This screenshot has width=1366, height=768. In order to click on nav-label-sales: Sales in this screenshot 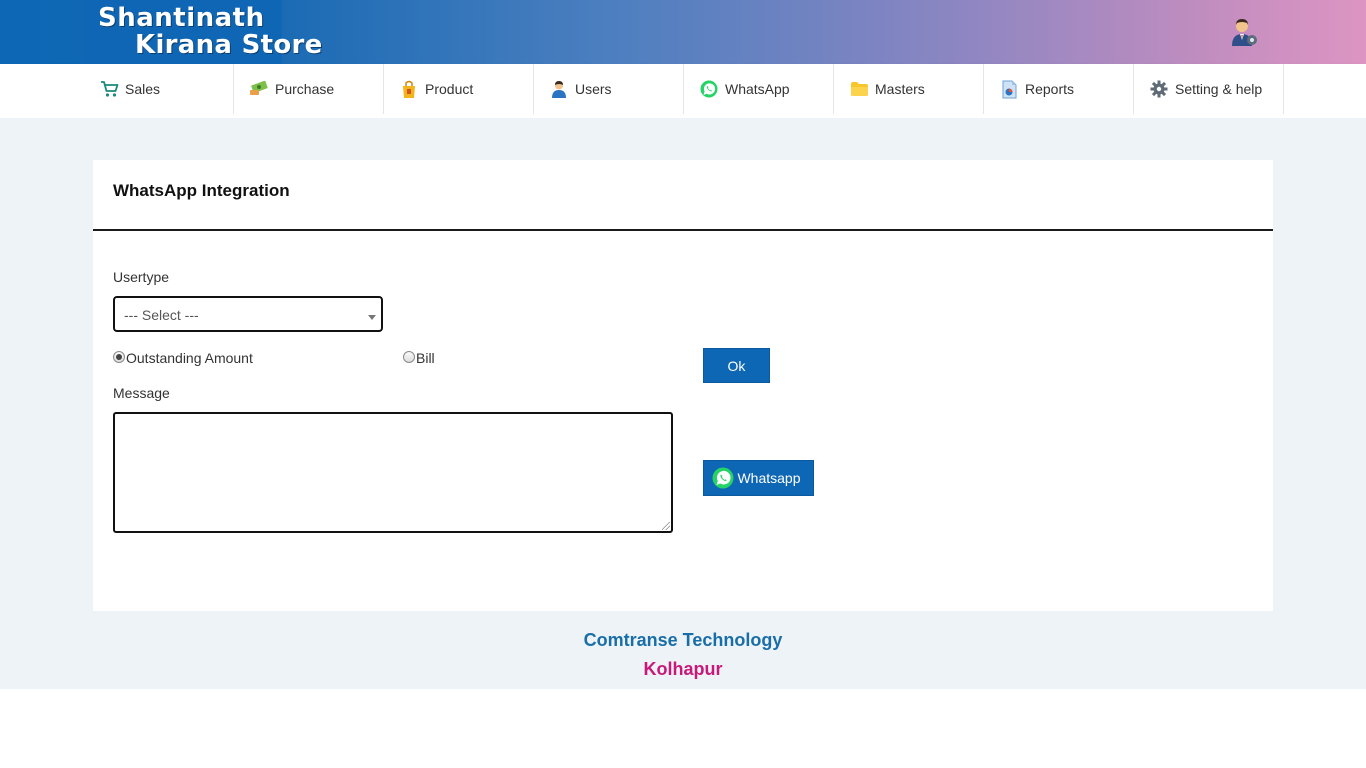, I will do `click(143, 89)`.